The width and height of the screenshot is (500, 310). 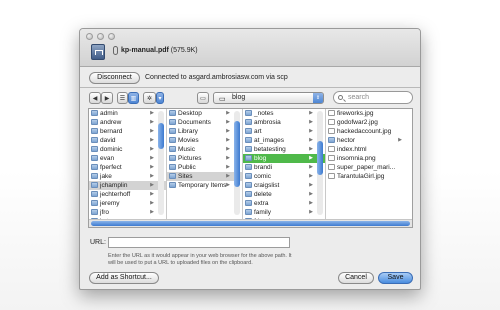 What do you see at coordinates (357, 122) in the screenshot?
I see `list-item-label: godofwar2.jpg` at bounding box center [357, 122].